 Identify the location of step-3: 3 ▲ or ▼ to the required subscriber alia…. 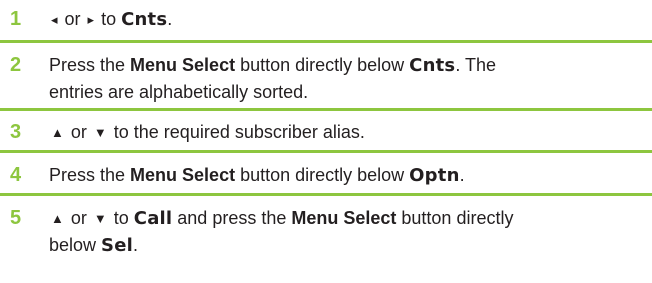
(326, 131).